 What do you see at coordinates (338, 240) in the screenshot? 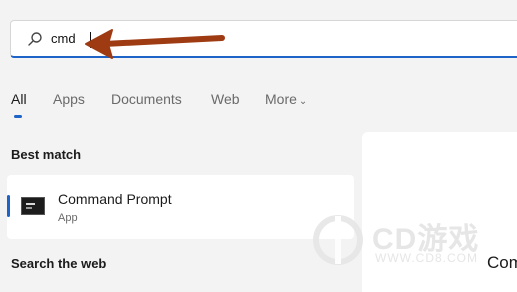
I see `watermark-logo-icon` at bounding box center [338, 240].